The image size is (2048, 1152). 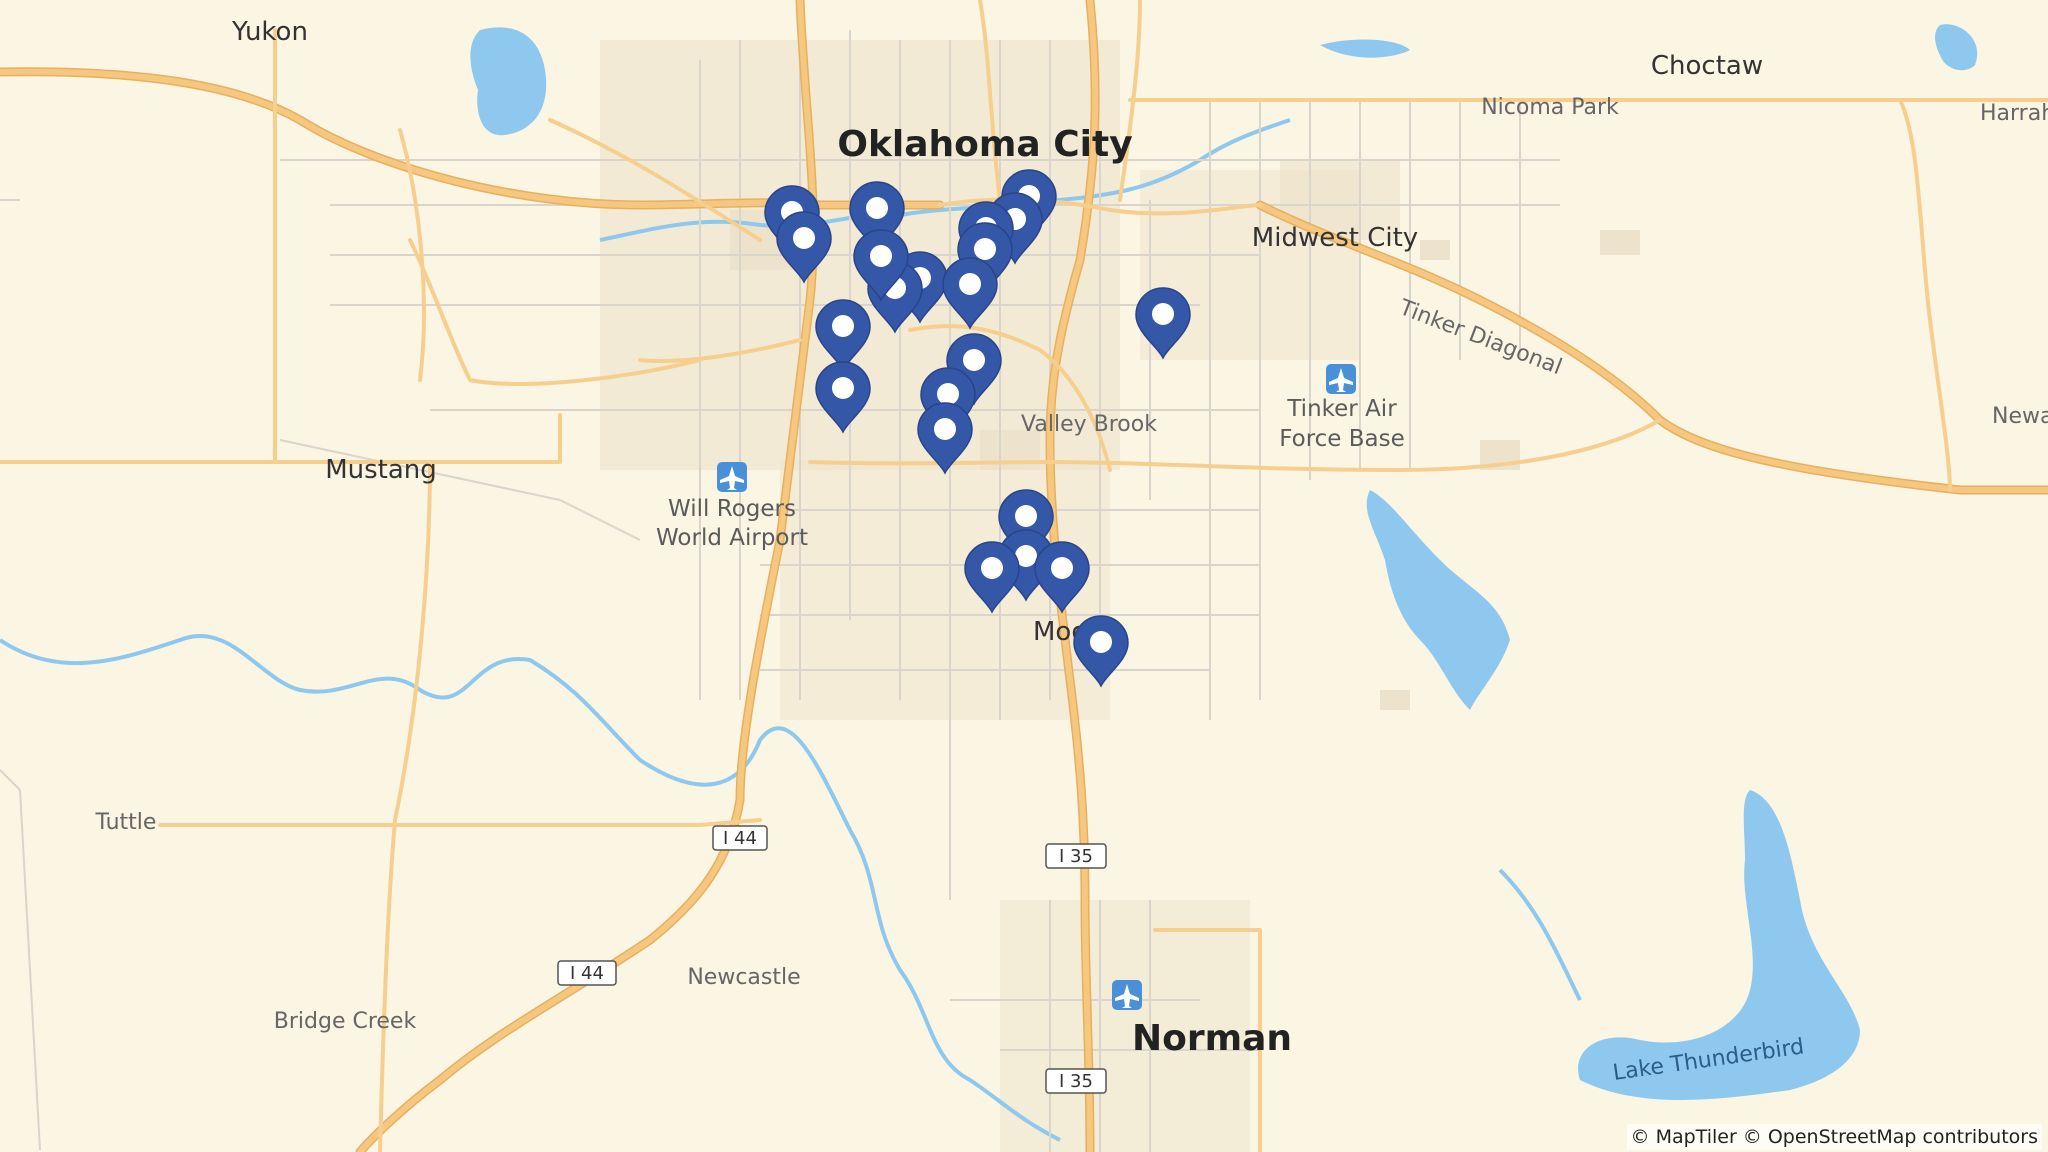 I want to click on poi-label-tinker-1: Tinker Air, so click(x=1341, y=409).